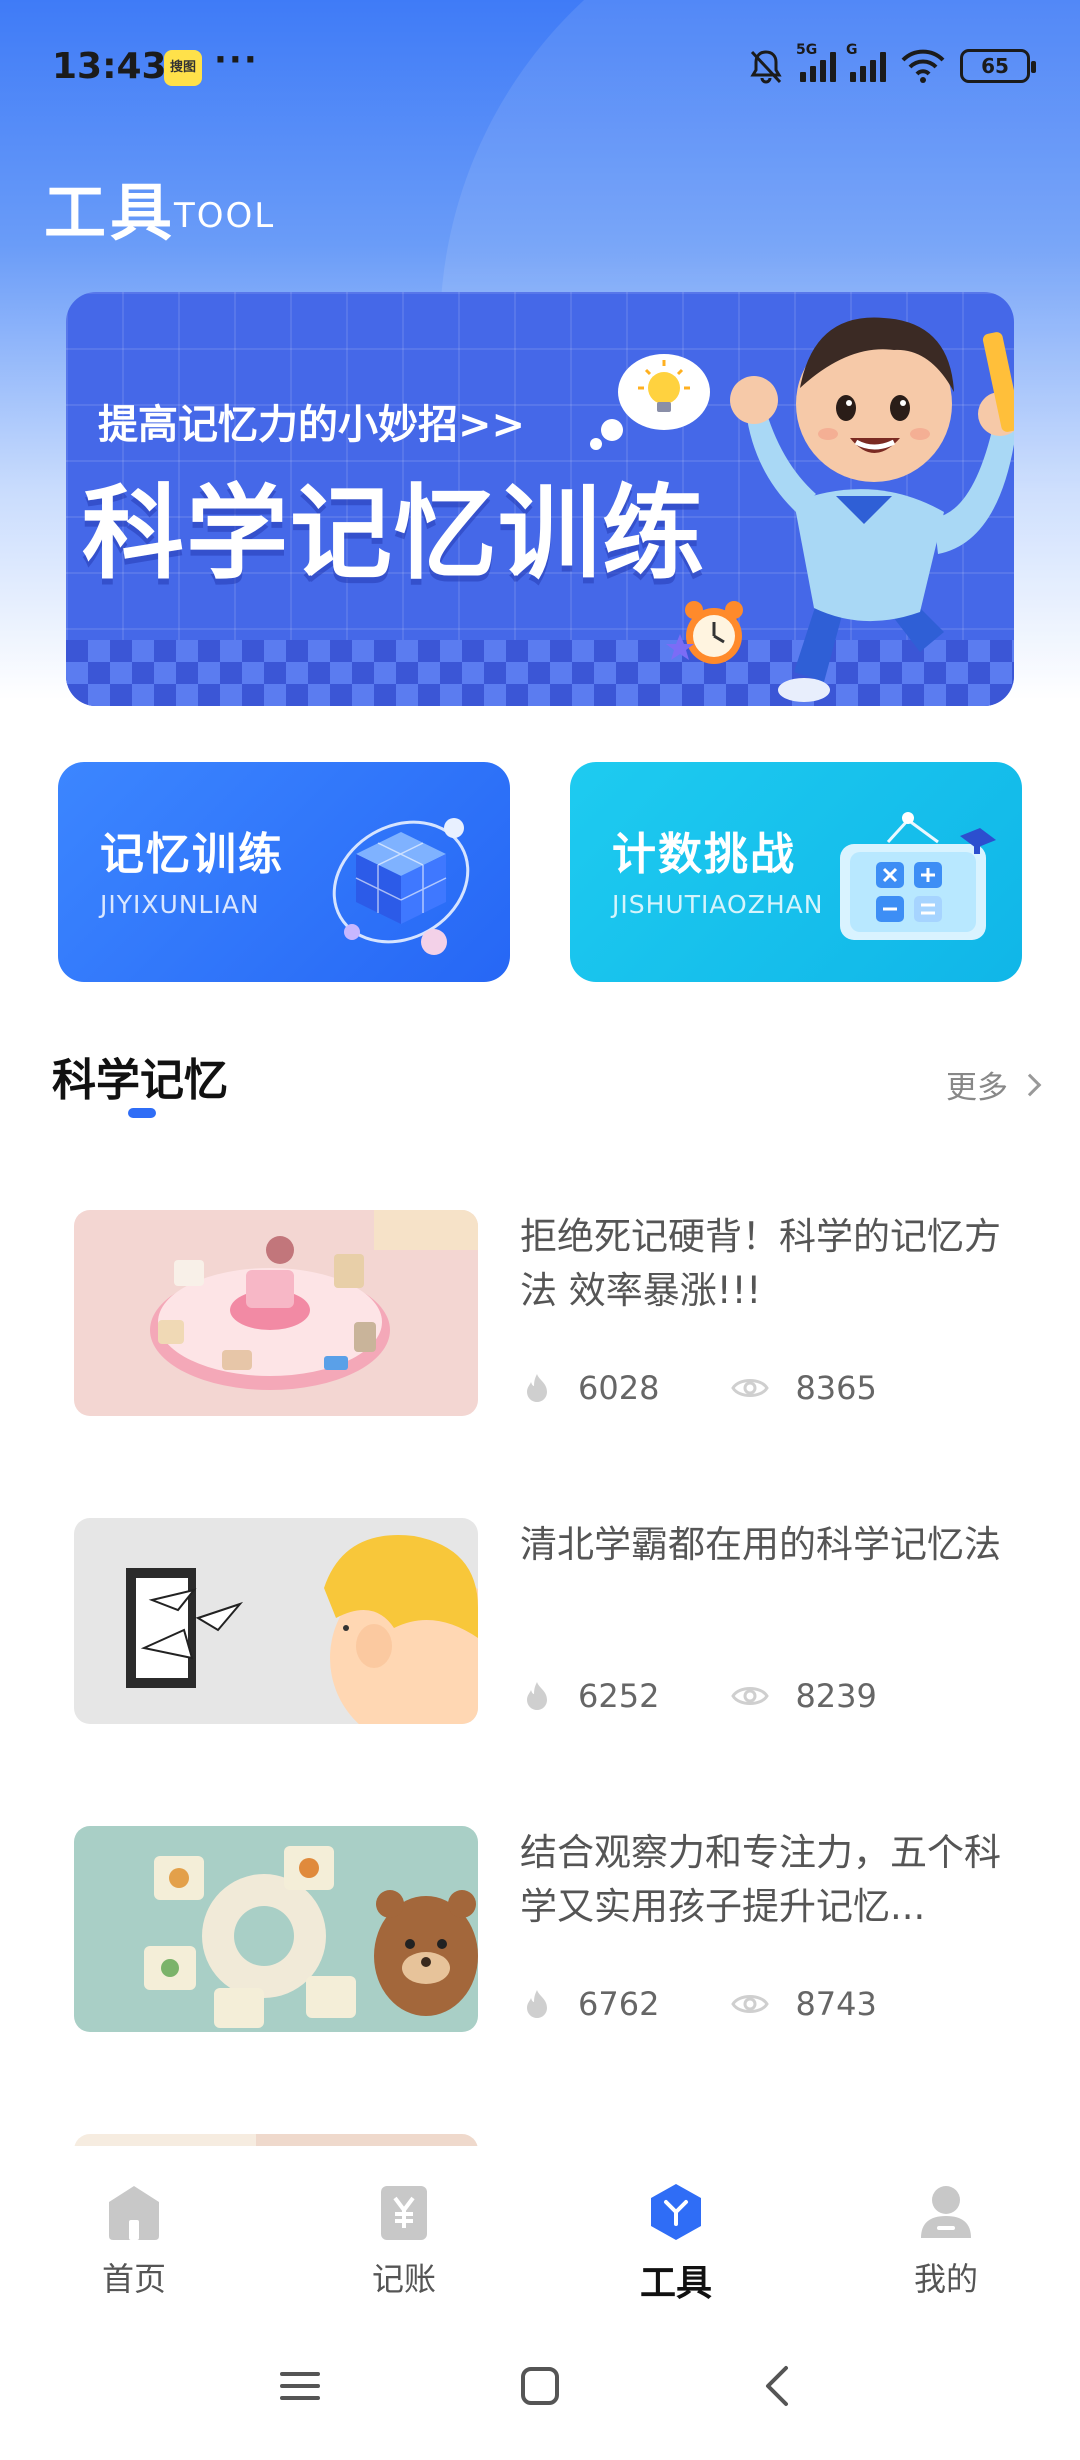  What do you see at coordinates (675, 2283) in the screenshot?
I see `tab-tools-label: 工具` at bounding box center [675, 2283].